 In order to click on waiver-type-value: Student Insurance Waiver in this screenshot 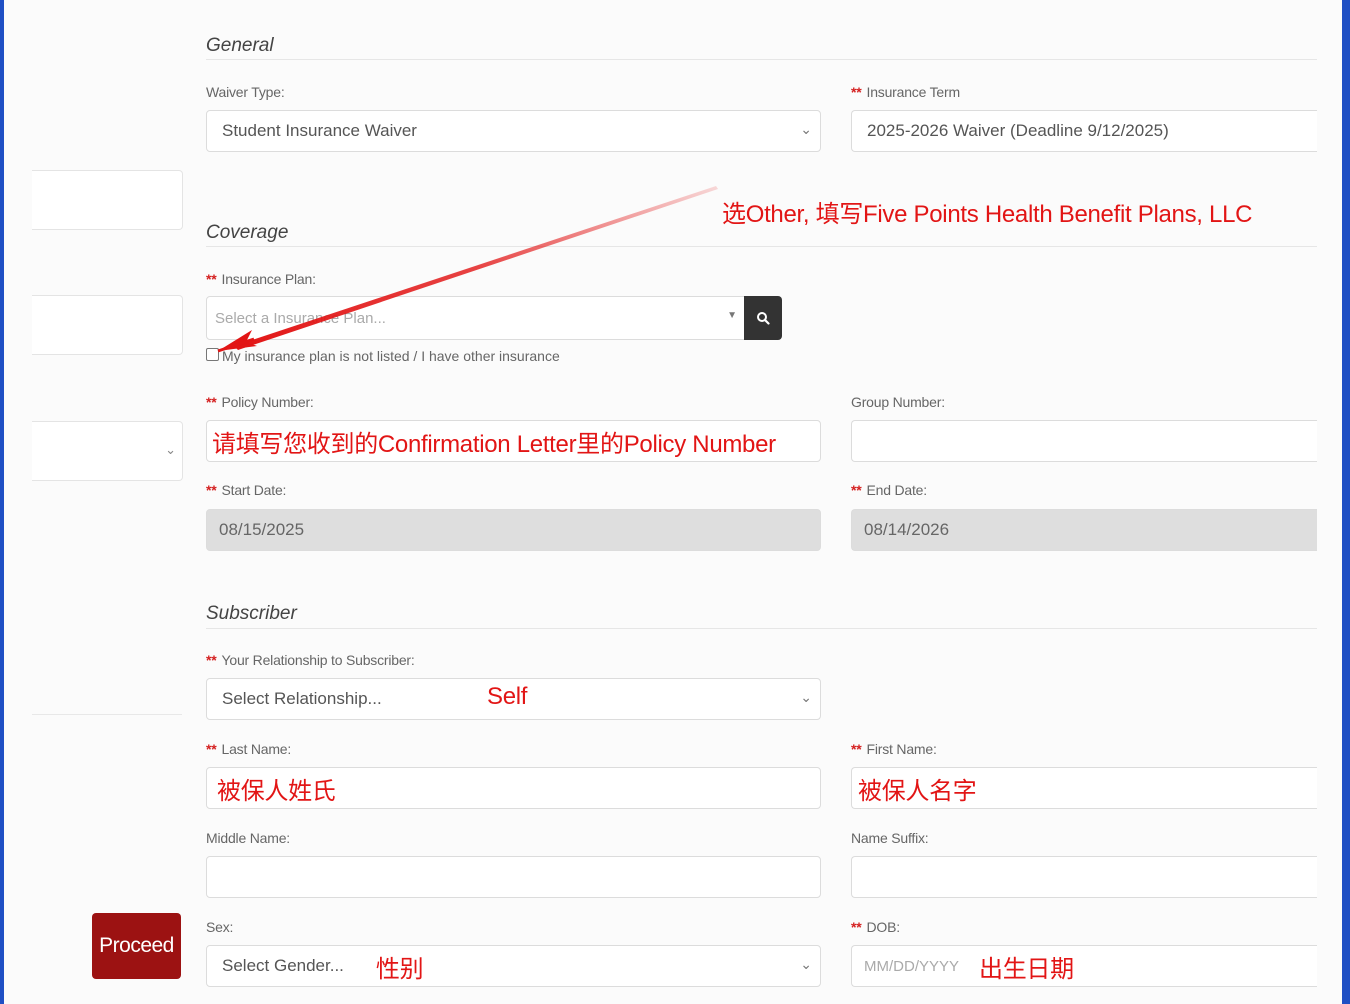, I will do `click(319, 130)`.